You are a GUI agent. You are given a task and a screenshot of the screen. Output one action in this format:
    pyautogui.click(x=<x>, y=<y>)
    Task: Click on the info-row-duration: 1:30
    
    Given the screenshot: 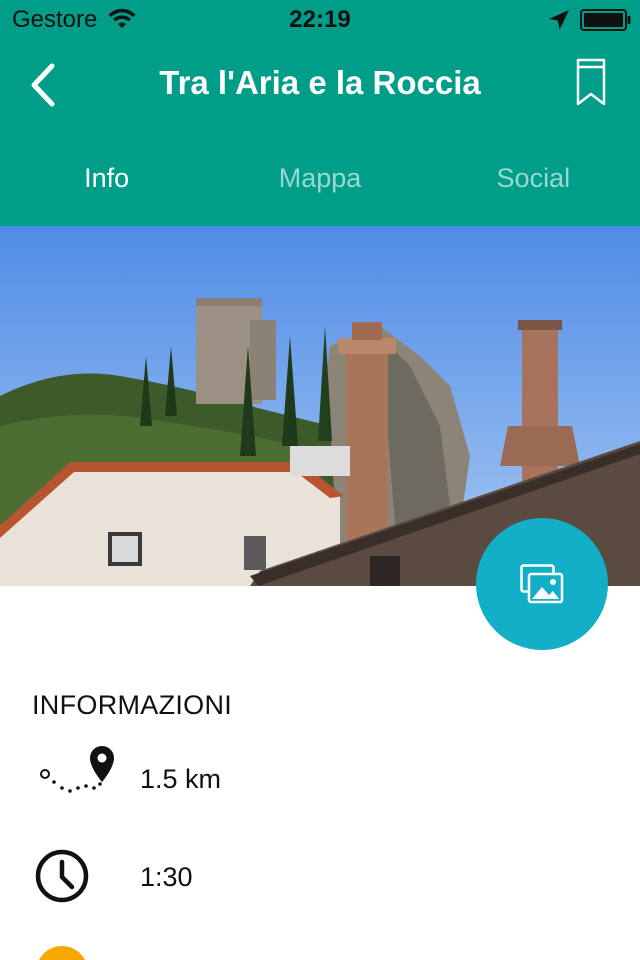 What is the action you would take?
    pyautogui.click(x=320, y=877)
    